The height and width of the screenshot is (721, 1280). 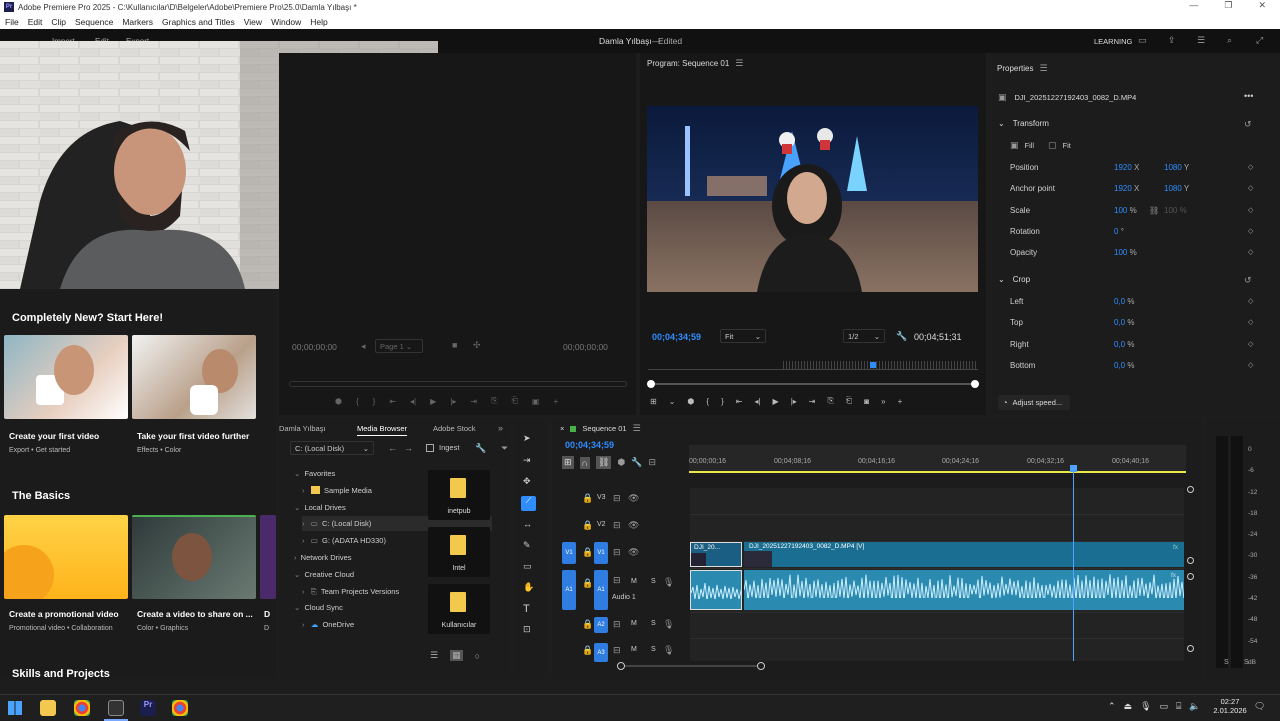 I want to click on track-target-a1: A1, so click(x=601, y=590).